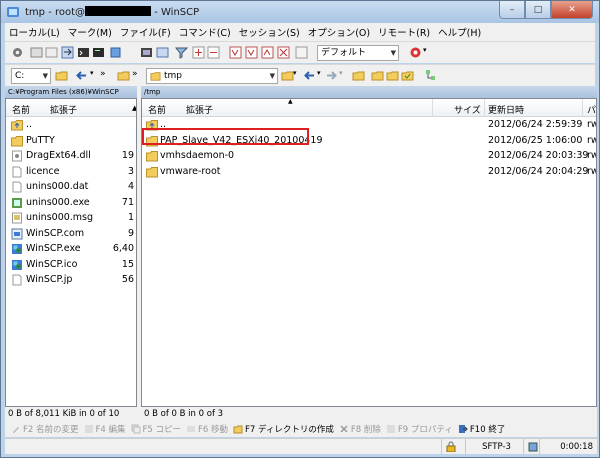 The height and width of the screenshot is (458, 600). I want to click on transfer-queue-icon, so click(533, 447).